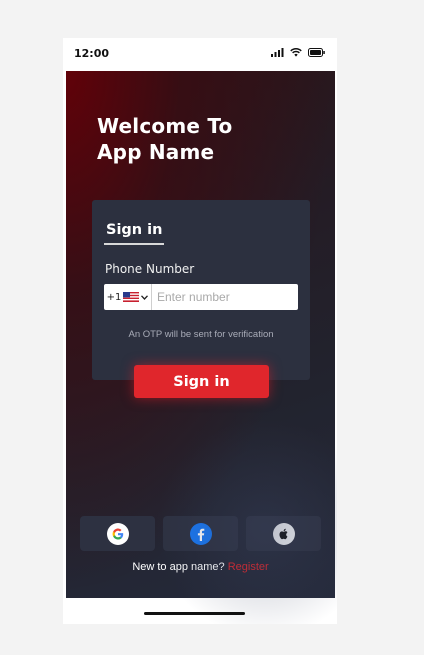  What do you see at coordinates (134, 244) in the screenshot?
I see `signin-tab-underline` at bounding box center [134, 244].